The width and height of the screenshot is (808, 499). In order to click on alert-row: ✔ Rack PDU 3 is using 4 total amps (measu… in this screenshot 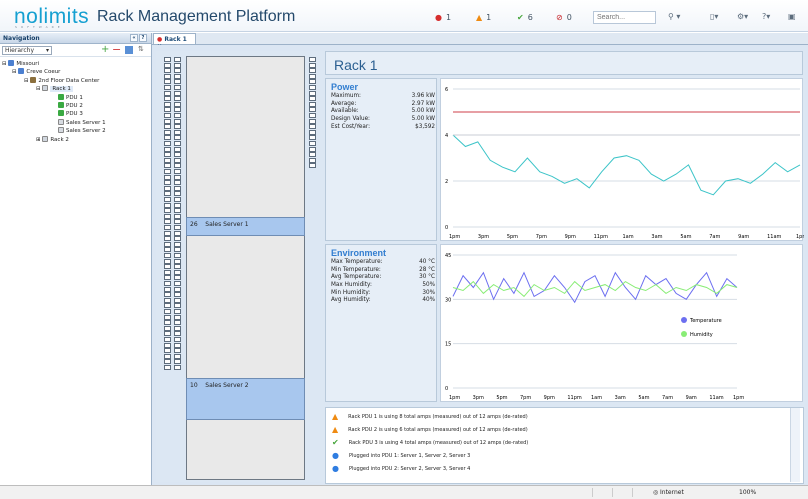, I will do `click(430, 442)`.